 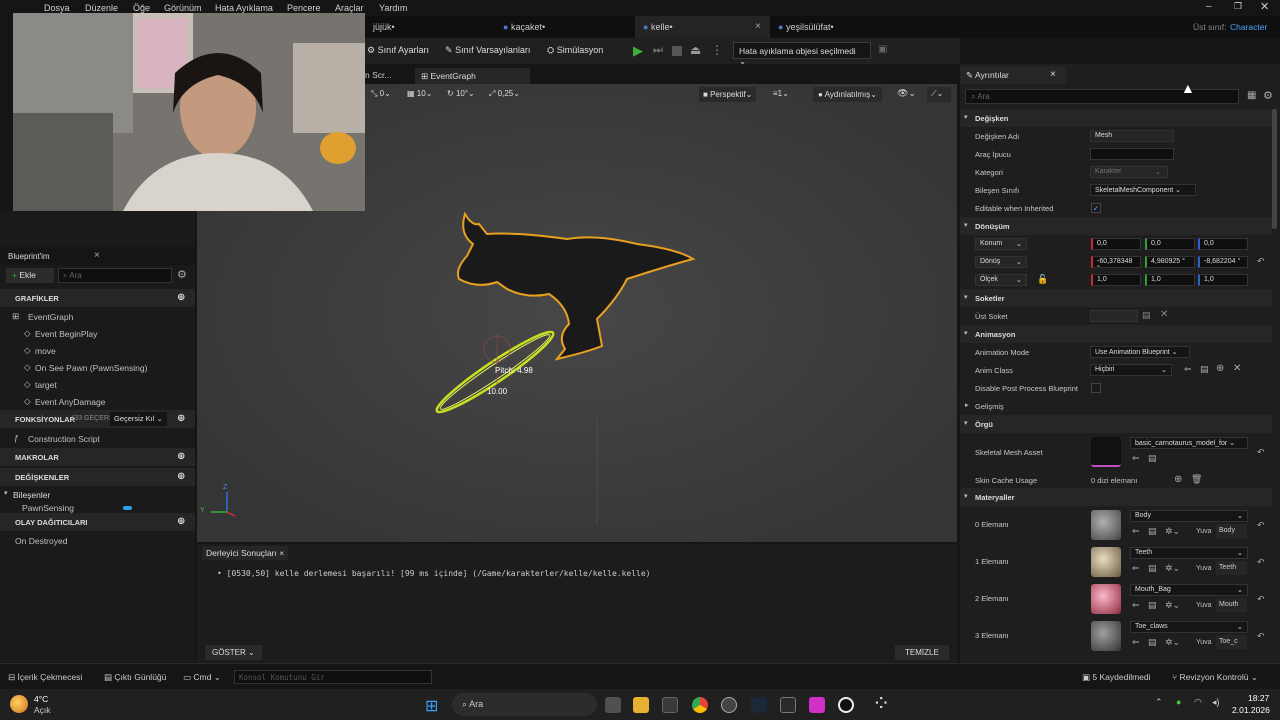 I want to click on close-tab-icon: ×, so click(x=281, y=553).